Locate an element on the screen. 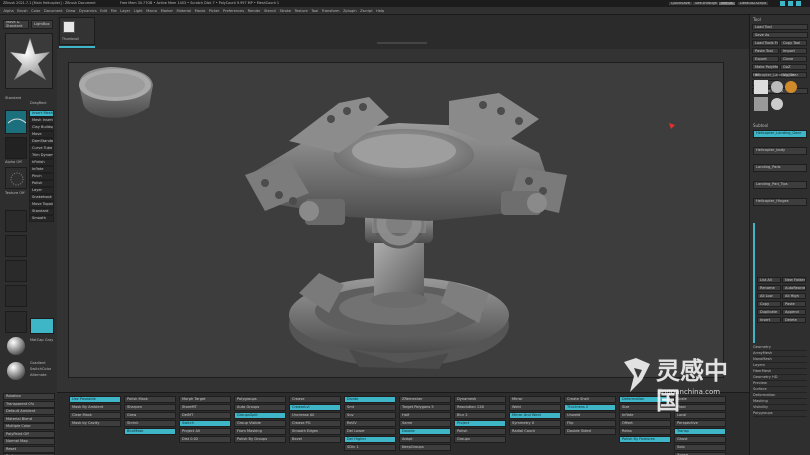  bottom-control: Divide is located at coordinates (370, 399).